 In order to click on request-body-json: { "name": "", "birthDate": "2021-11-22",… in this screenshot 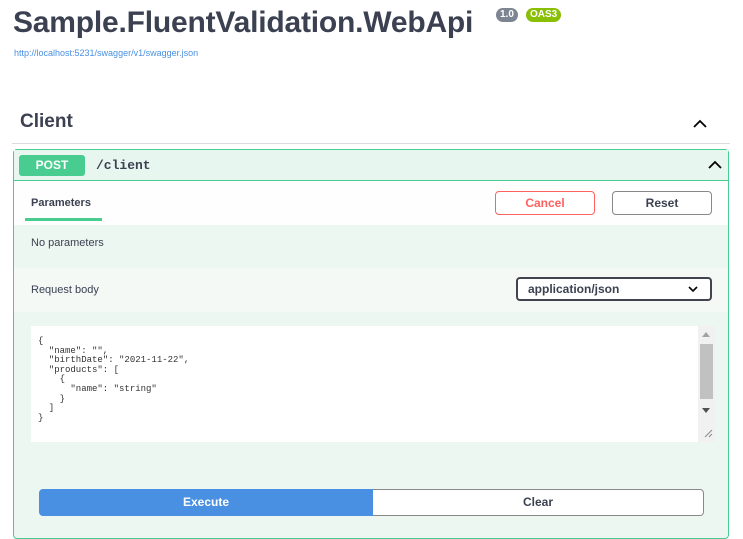, I will do `click(113, 379)`.